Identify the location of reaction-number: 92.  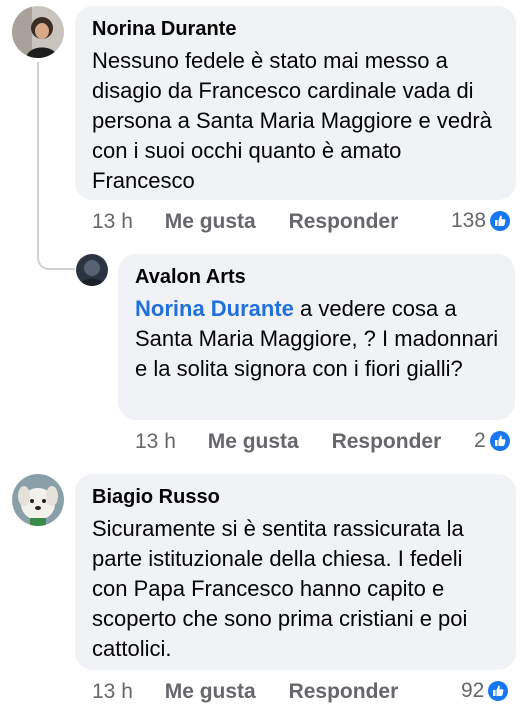
(473, 690).